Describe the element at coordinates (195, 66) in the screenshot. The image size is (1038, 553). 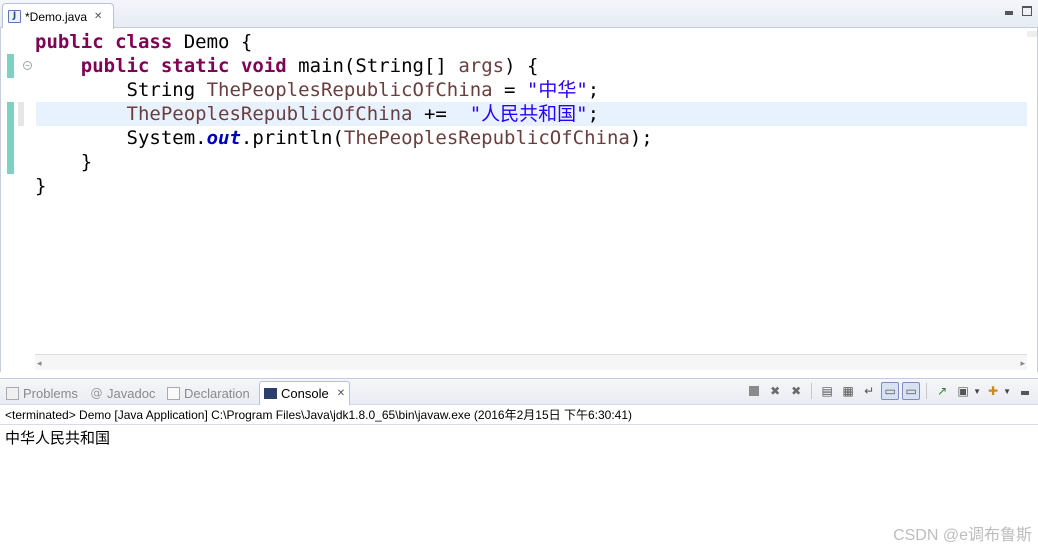
I see `code-token: static` at that location.